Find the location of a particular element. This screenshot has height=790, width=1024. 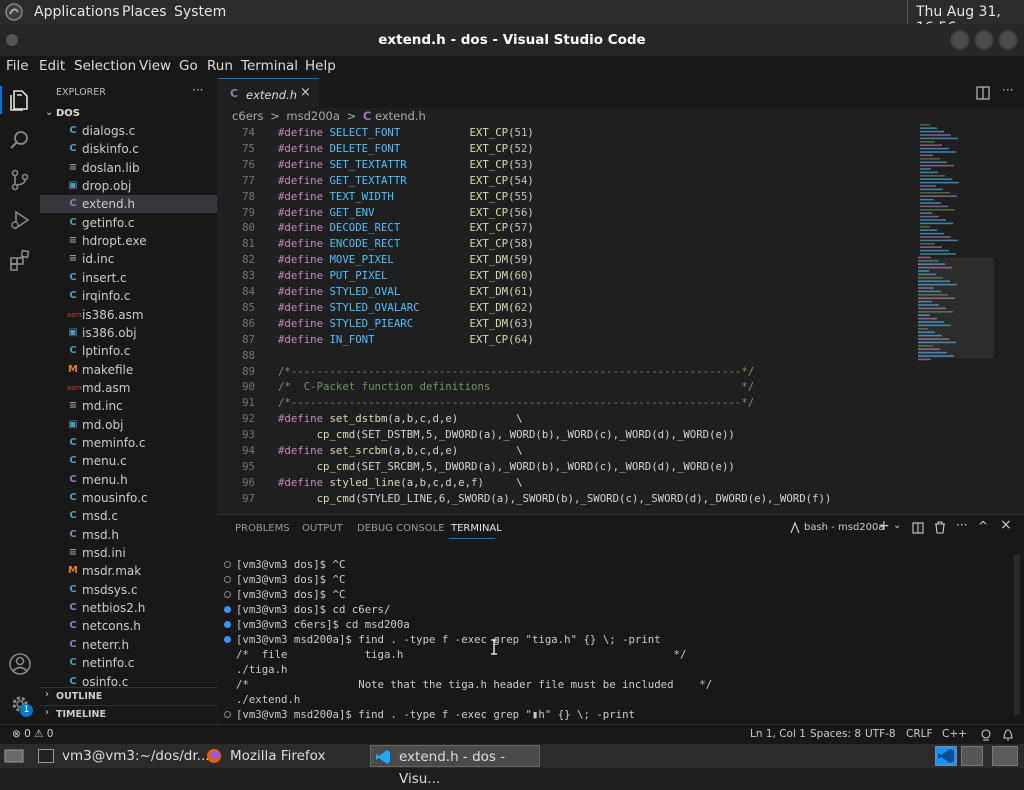

task-firefox: Mozilla Firefox is located at coordinates (284, 756).